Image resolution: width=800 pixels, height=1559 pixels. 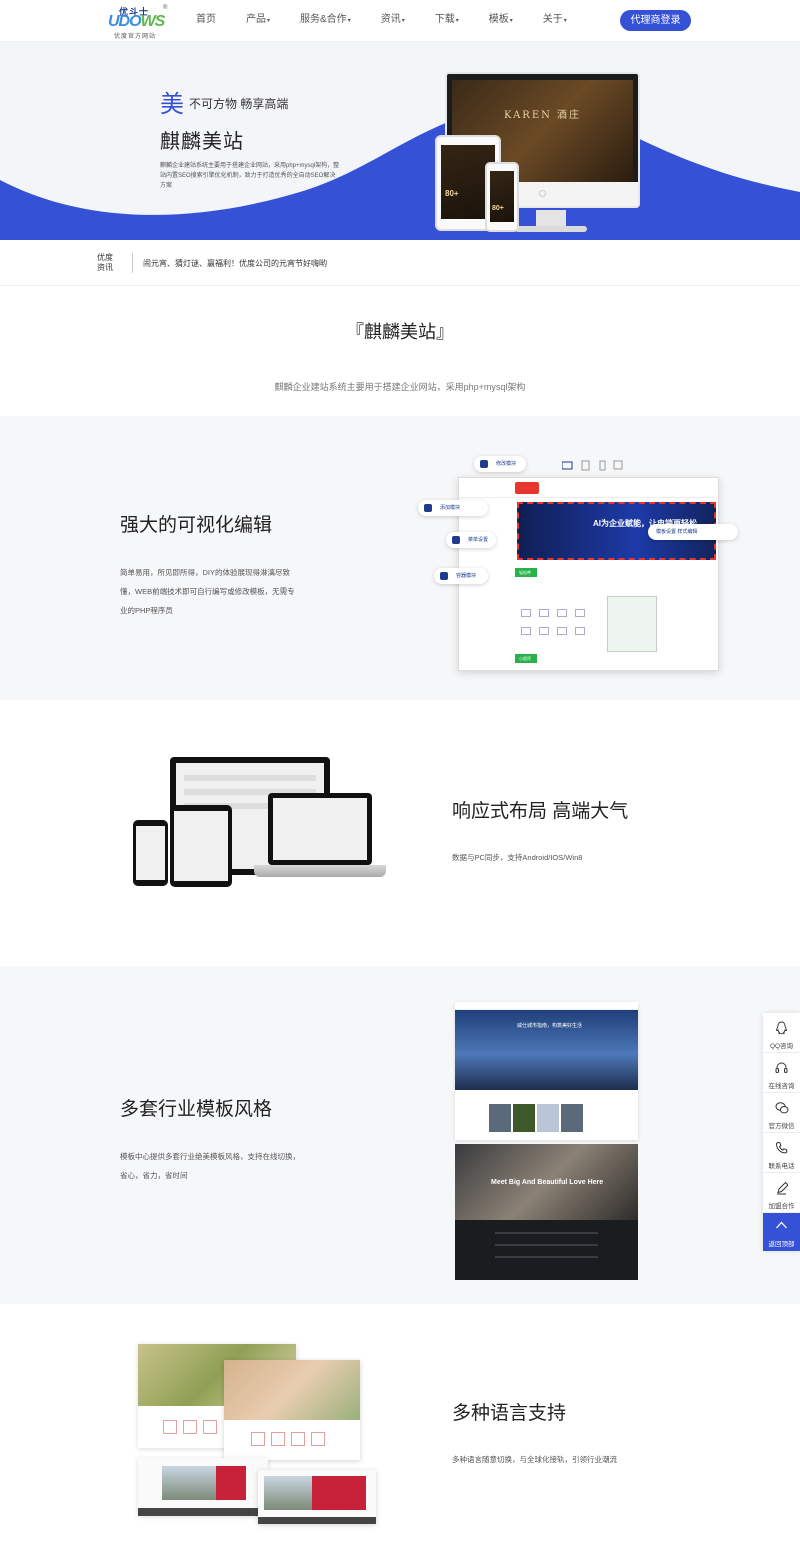 What do you see at coordinates (320, 871) in the screenshot?
I see `devices-laptop-base` at bounding box center [320, 871].